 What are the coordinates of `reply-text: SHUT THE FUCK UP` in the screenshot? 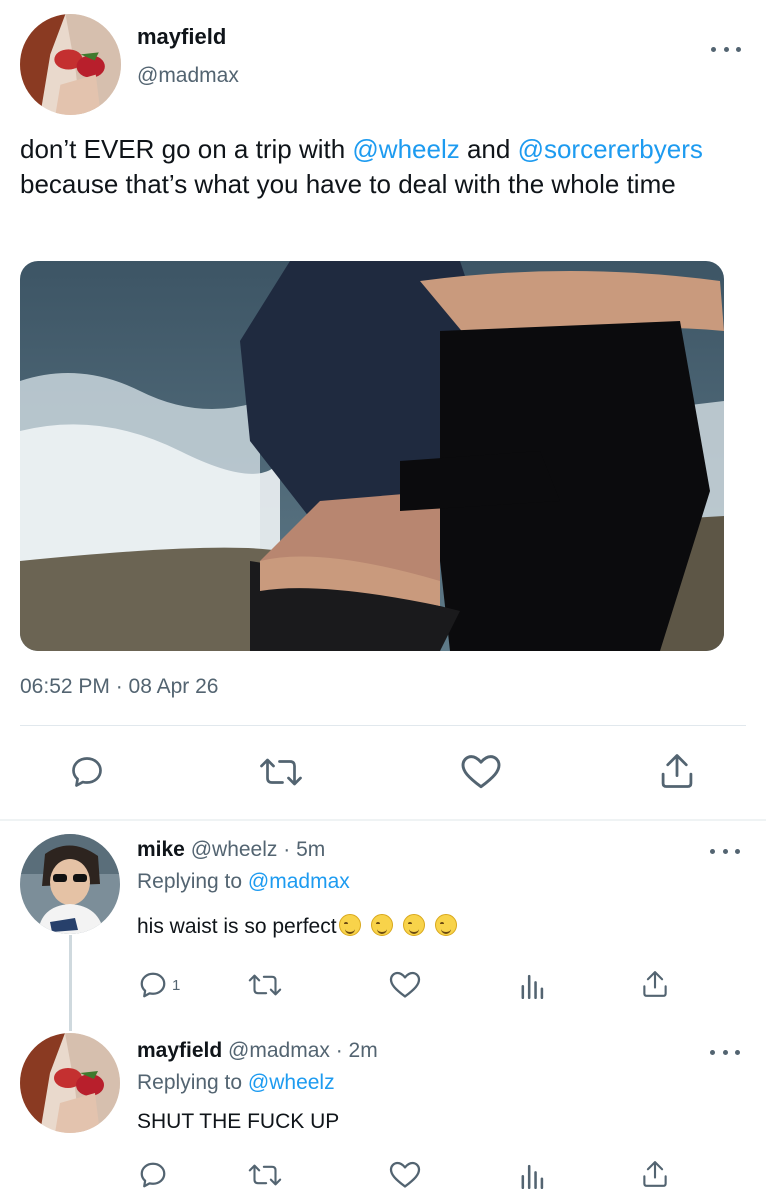 It's located at (238, 1121).